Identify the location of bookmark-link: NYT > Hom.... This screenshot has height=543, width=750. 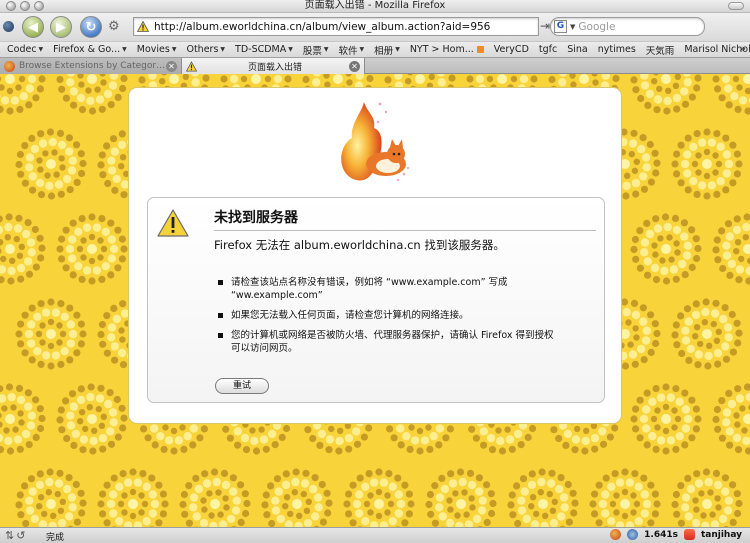
(447, 49).